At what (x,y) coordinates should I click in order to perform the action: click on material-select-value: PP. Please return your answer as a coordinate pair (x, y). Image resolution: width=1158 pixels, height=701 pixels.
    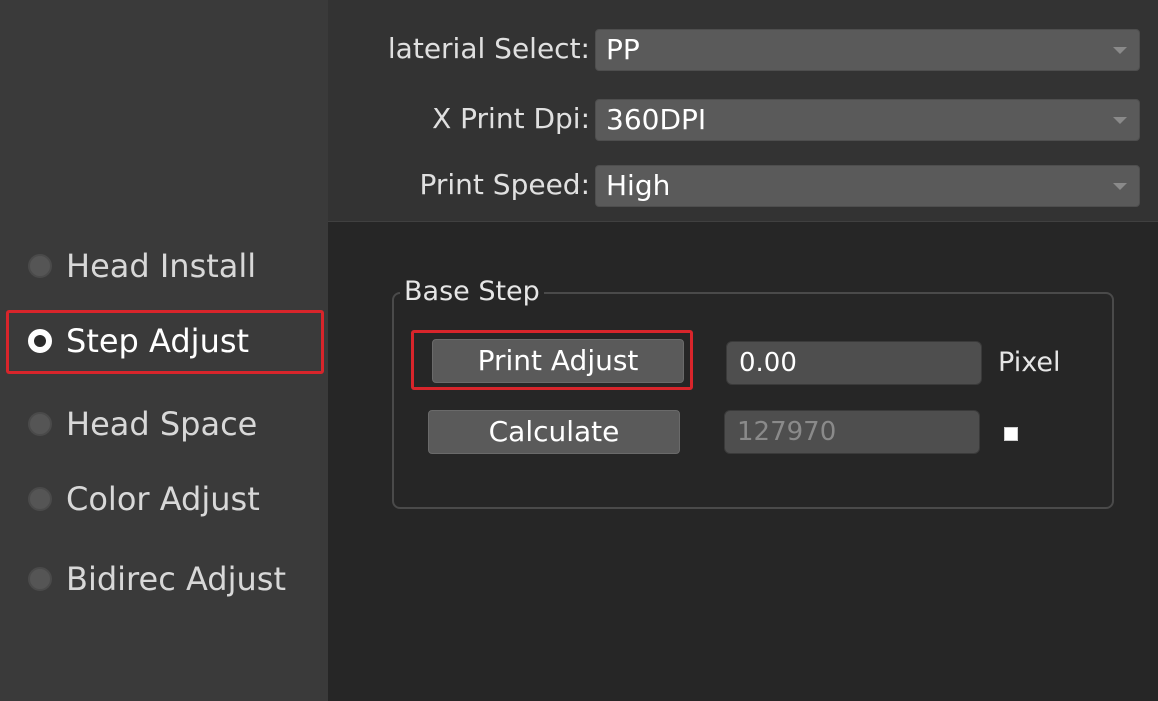
    Looking at the image, I should click on (623, 49).